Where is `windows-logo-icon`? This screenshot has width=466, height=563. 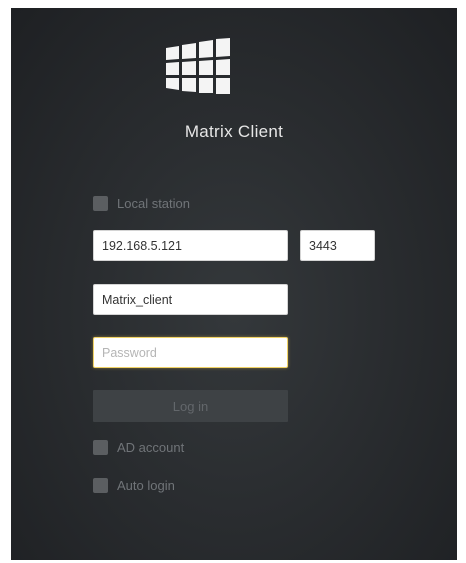 windows-logo-icon is located at coordinates (198, 66).